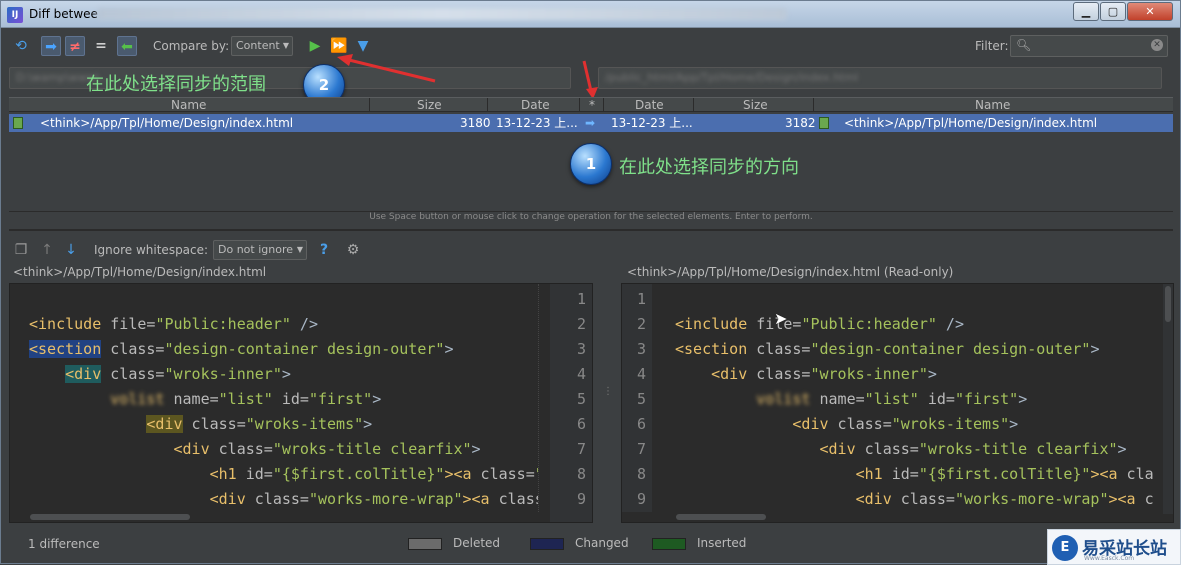 The image size is (1181, 565). What do you see at coordinates (1109, 558) in the screenshot?
I see `watermark-sub: Www.Easck.Com` at bounding box center [1109, 558].